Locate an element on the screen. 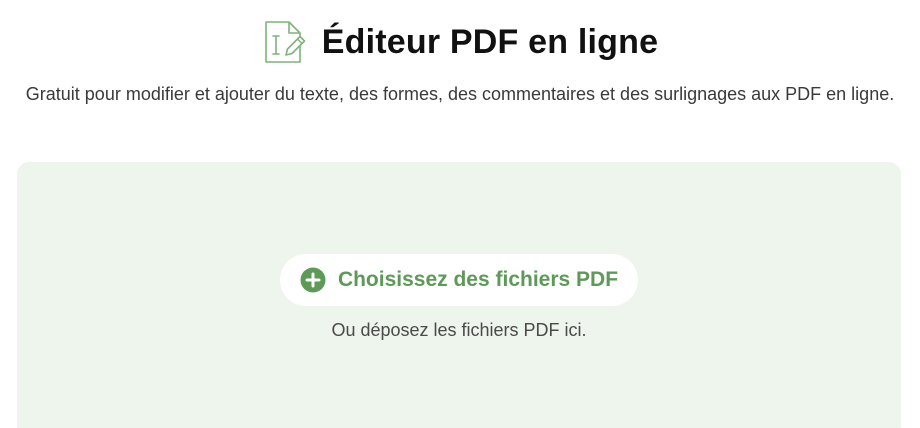 The image size is (920, 428). choose-files-label: Choisissez des fichiers PDF is located at coordinates (478, 279).